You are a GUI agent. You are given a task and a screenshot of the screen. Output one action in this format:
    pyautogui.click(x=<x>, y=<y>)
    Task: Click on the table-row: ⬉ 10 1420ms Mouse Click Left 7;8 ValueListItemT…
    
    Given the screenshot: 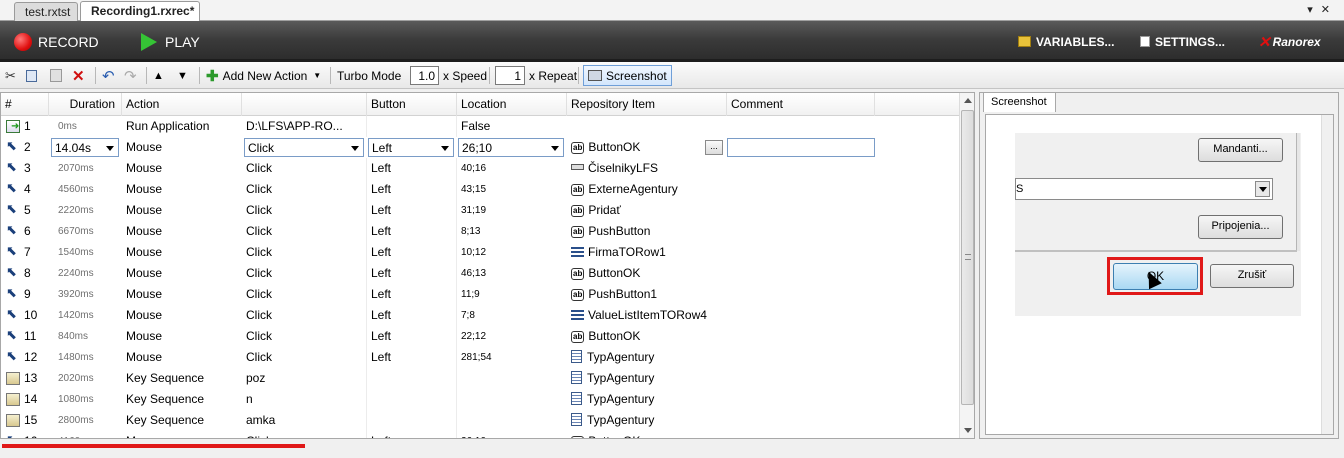 What is the action you would take?
    pyautogui.click(x=480, y=315)
    